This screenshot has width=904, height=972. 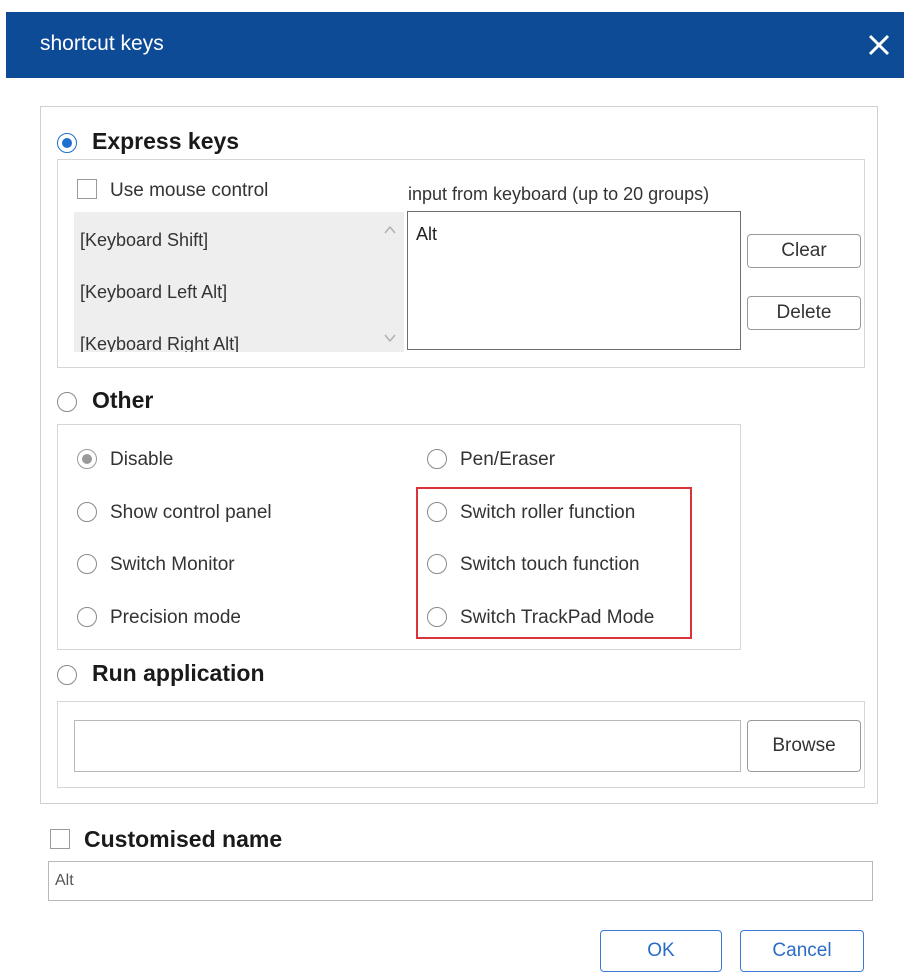 I want to click on ok-button: OK, so click(x=661, y=951).